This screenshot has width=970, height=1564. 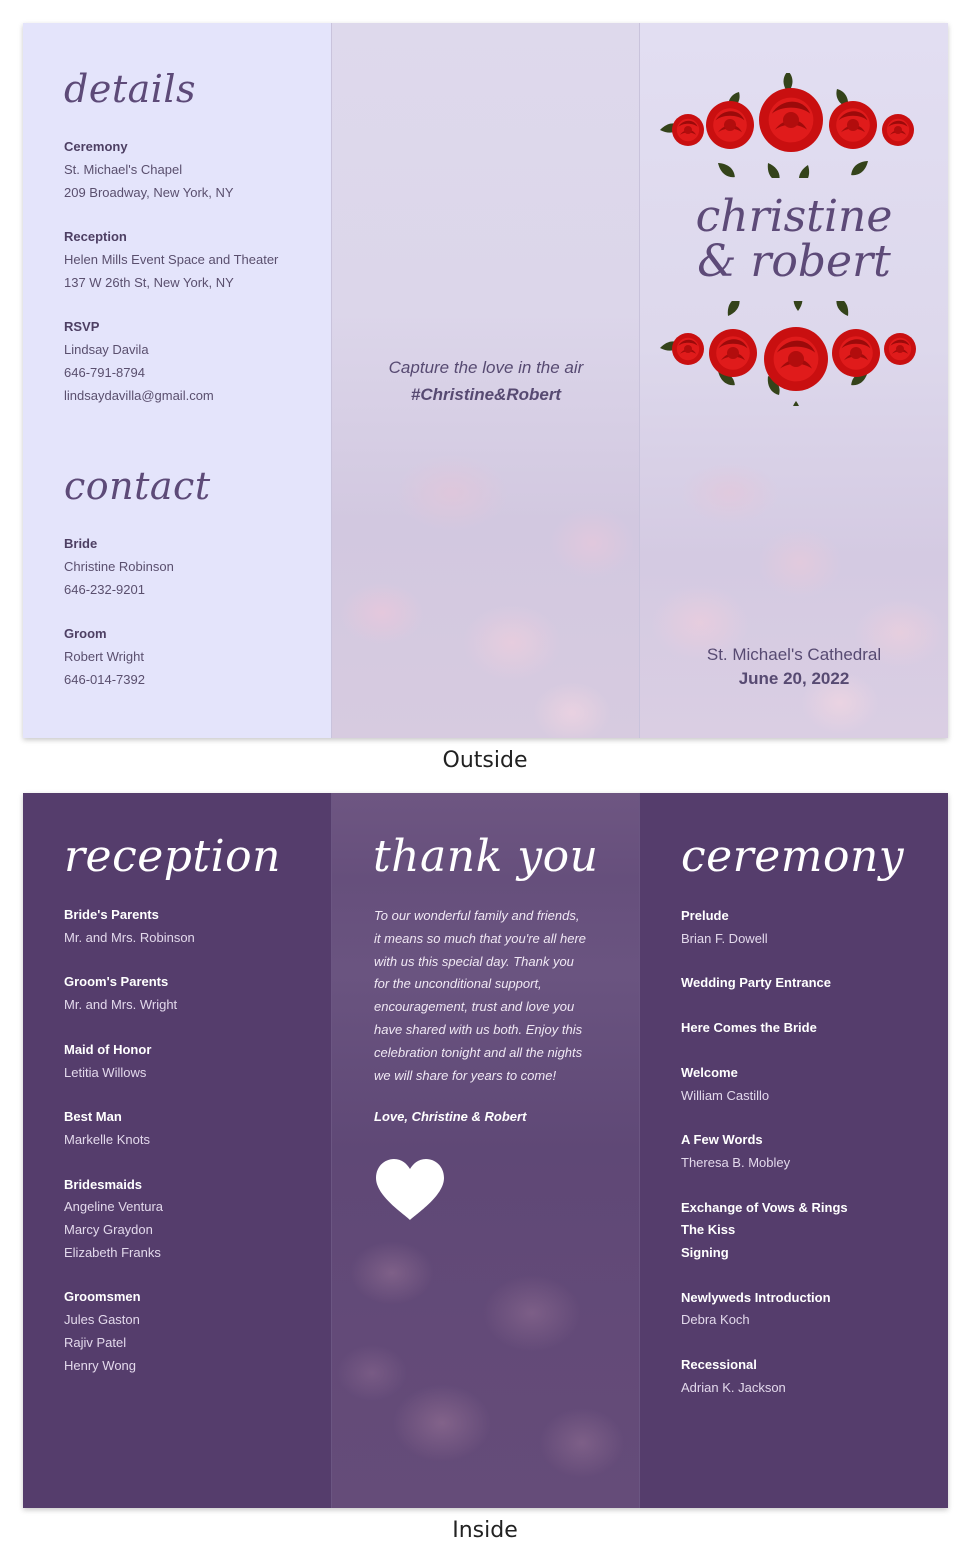 What do you see at coordinates (450, 1116) in the screenshot?
I see `signoff: Love, Christine & Robert` at bounding box center [450, 1116].